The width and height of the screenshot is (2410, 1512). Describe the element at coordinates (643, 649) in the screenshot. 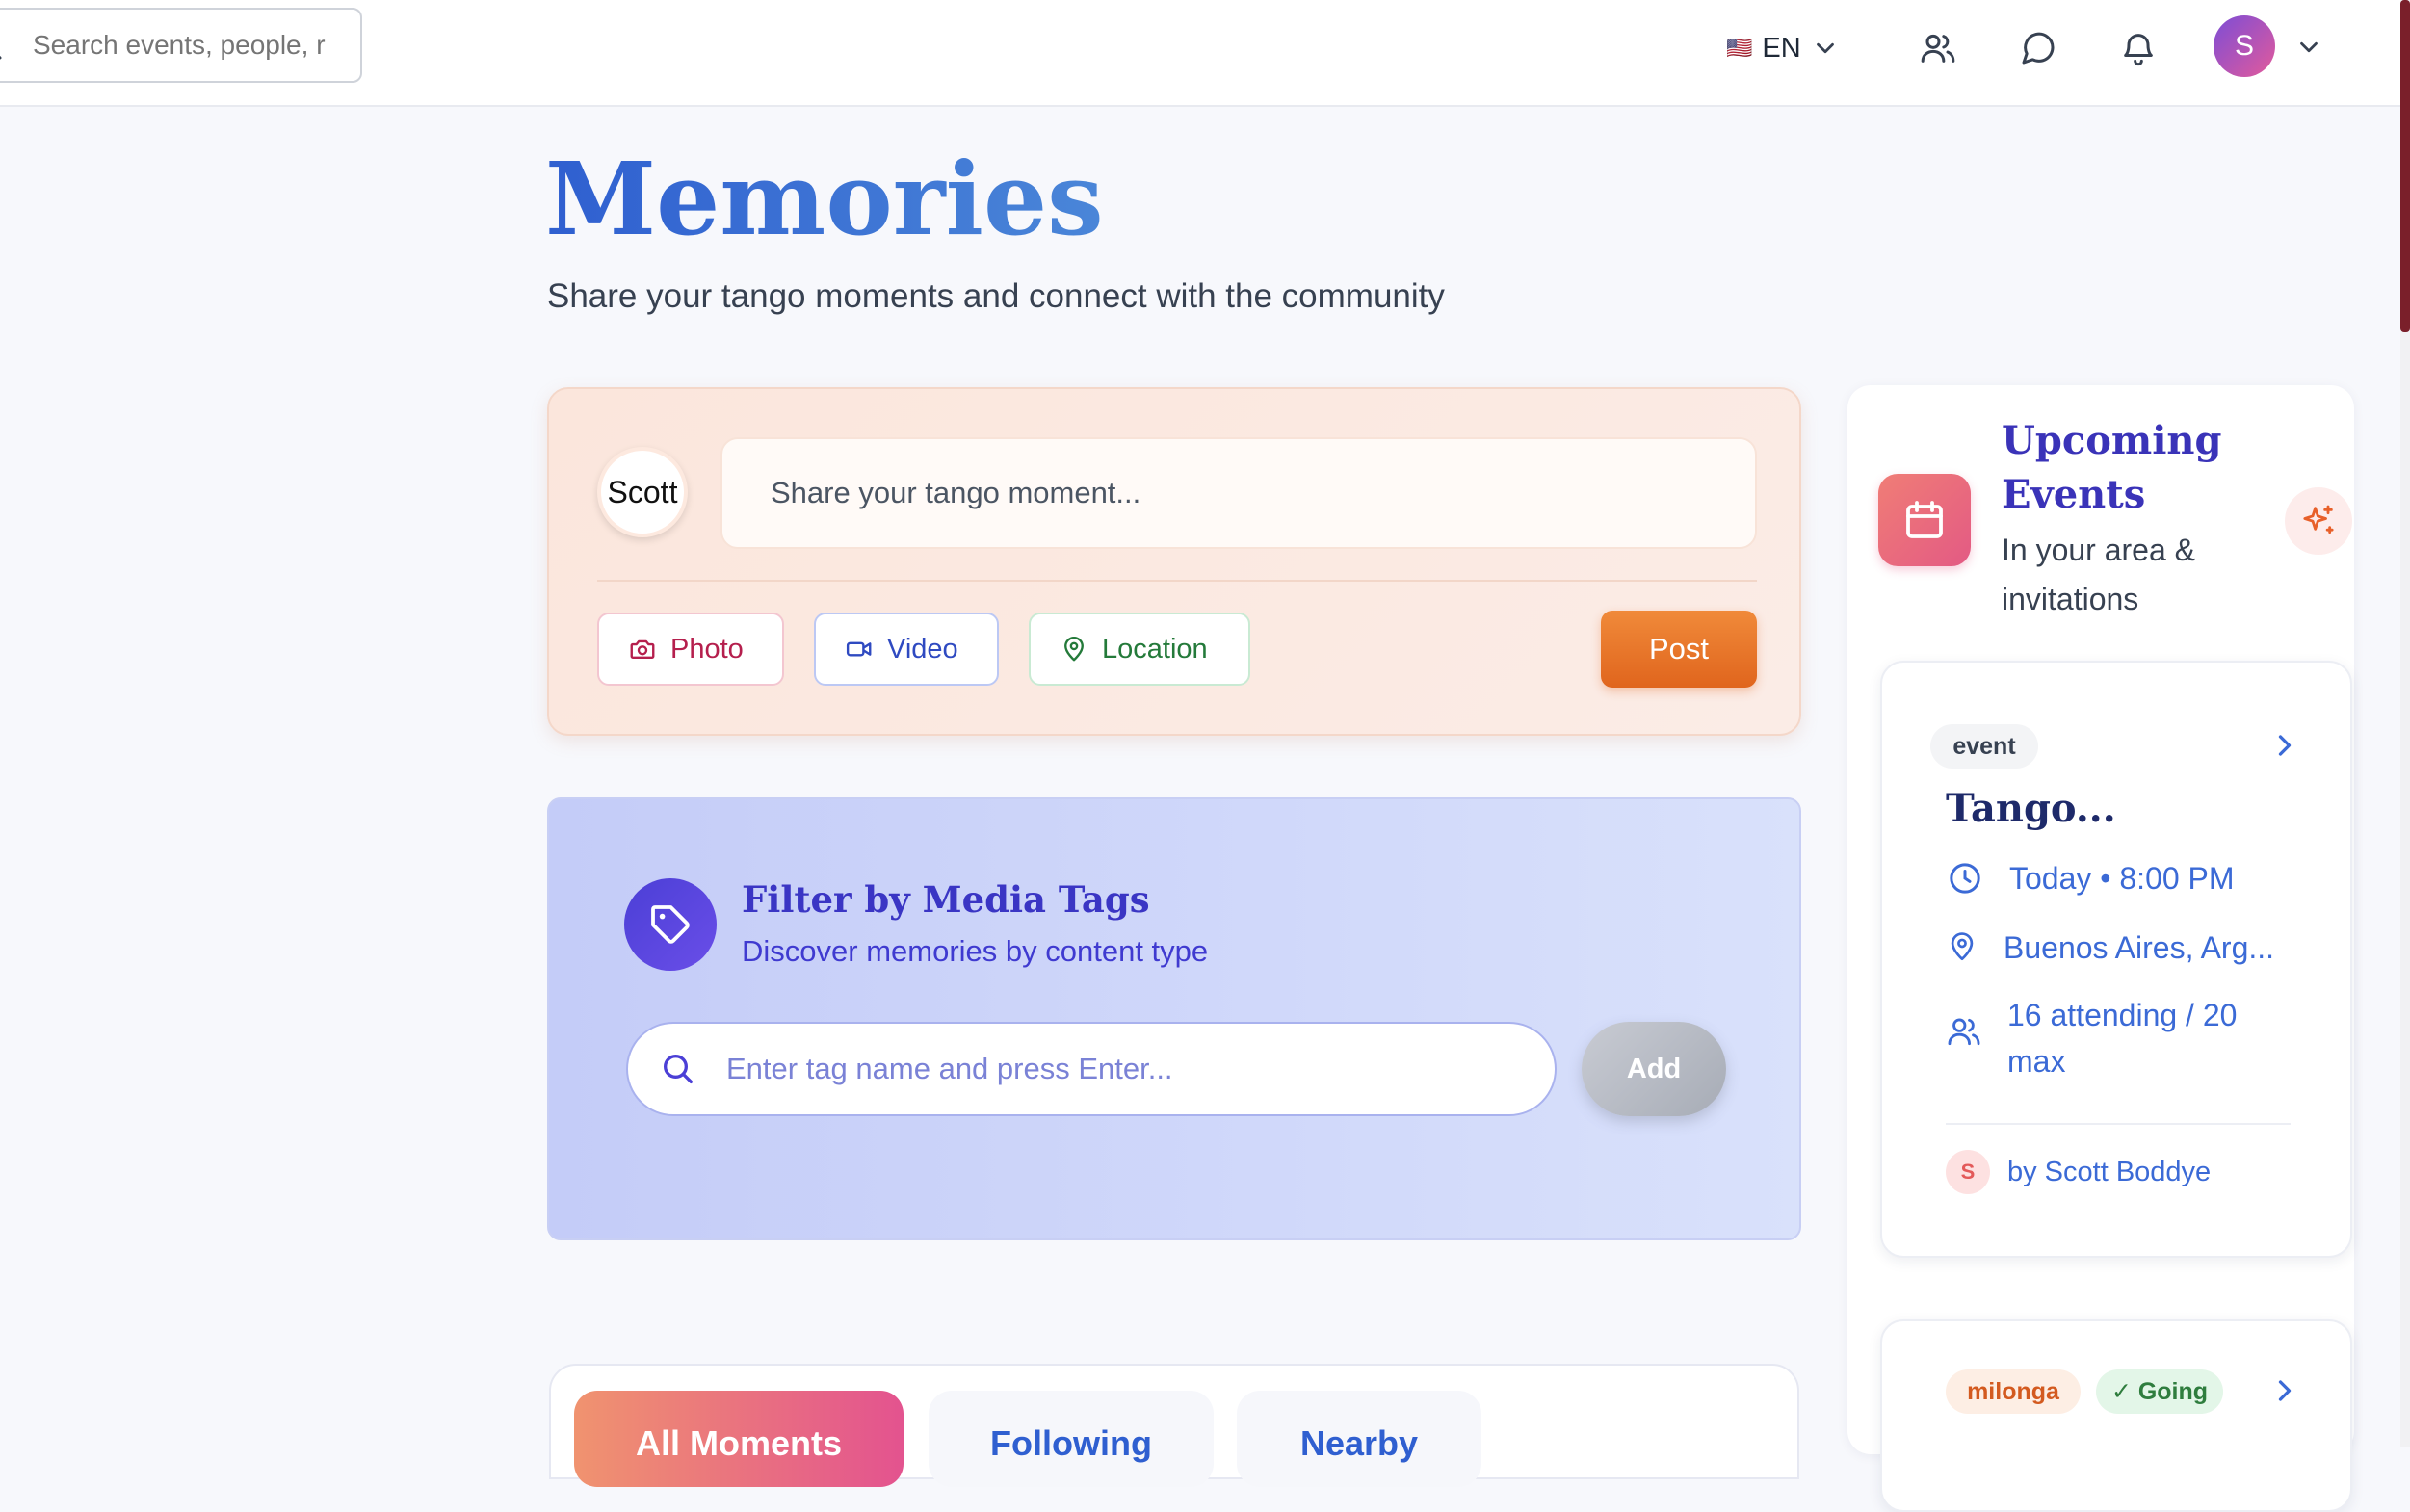

I see `camera-icon` at that location.